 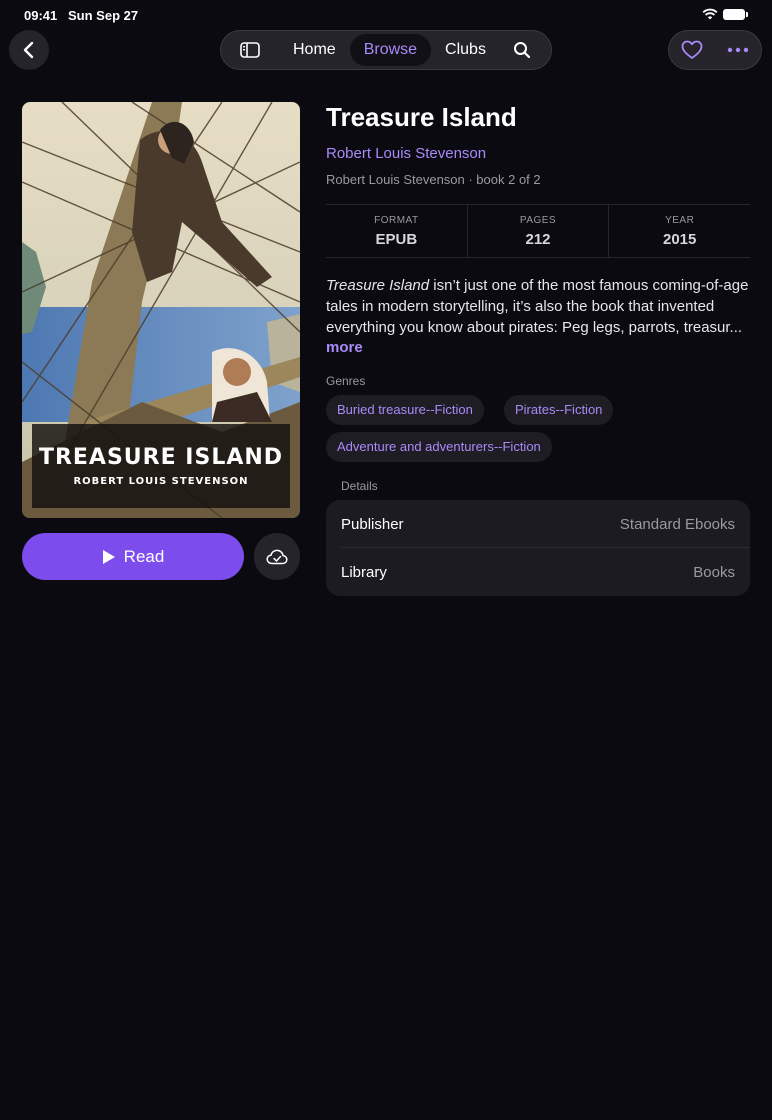 What do you see at coordinates (405, 410) in the screenshot?
I see `genre-chip: Buried treasure--Fiction` at bounding box center [405, 410].